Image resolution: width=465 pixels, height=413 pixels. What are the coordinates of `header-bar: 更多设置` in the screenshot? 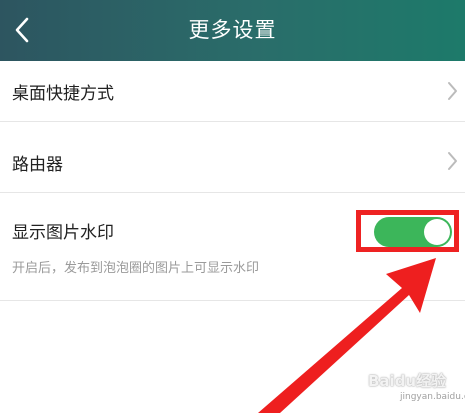 It's located at (232, 30).